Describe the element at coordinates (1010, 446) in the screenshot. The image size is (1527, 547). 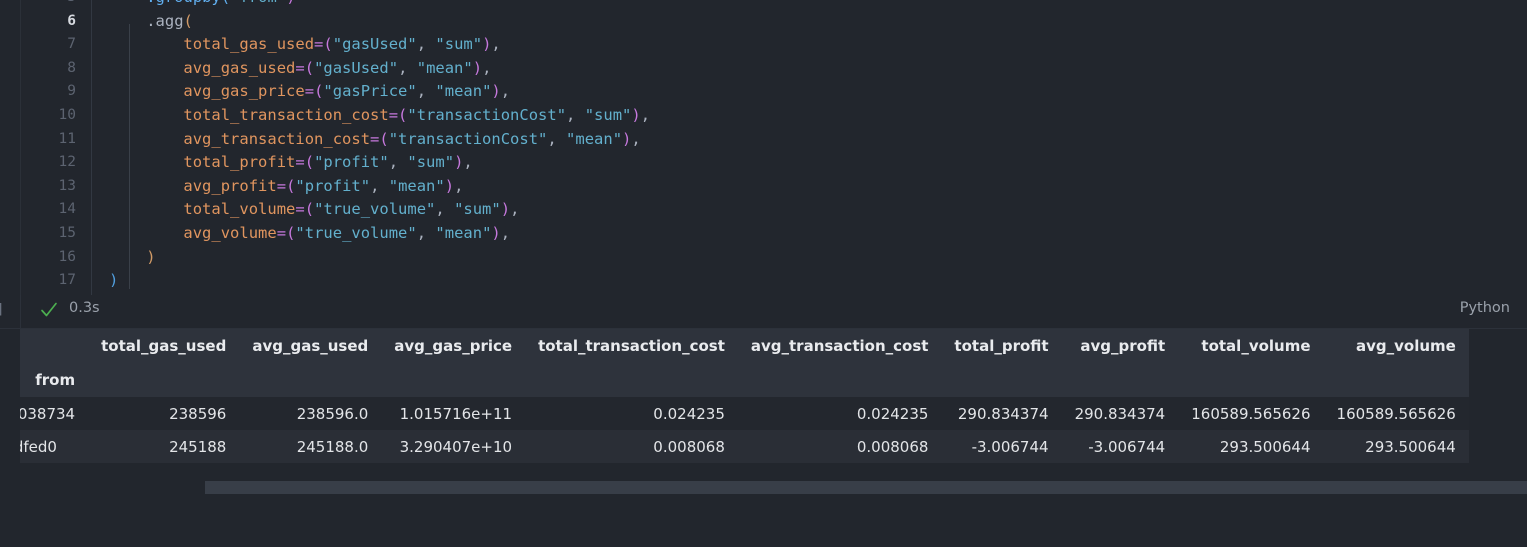
I see `dataframe-cell: -3.006744` at that location.